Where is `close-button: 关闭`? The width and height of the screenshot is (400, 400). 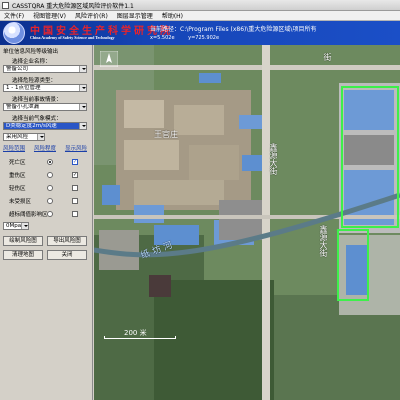 close-button: 关闭 is located at coordinates (67, 255).